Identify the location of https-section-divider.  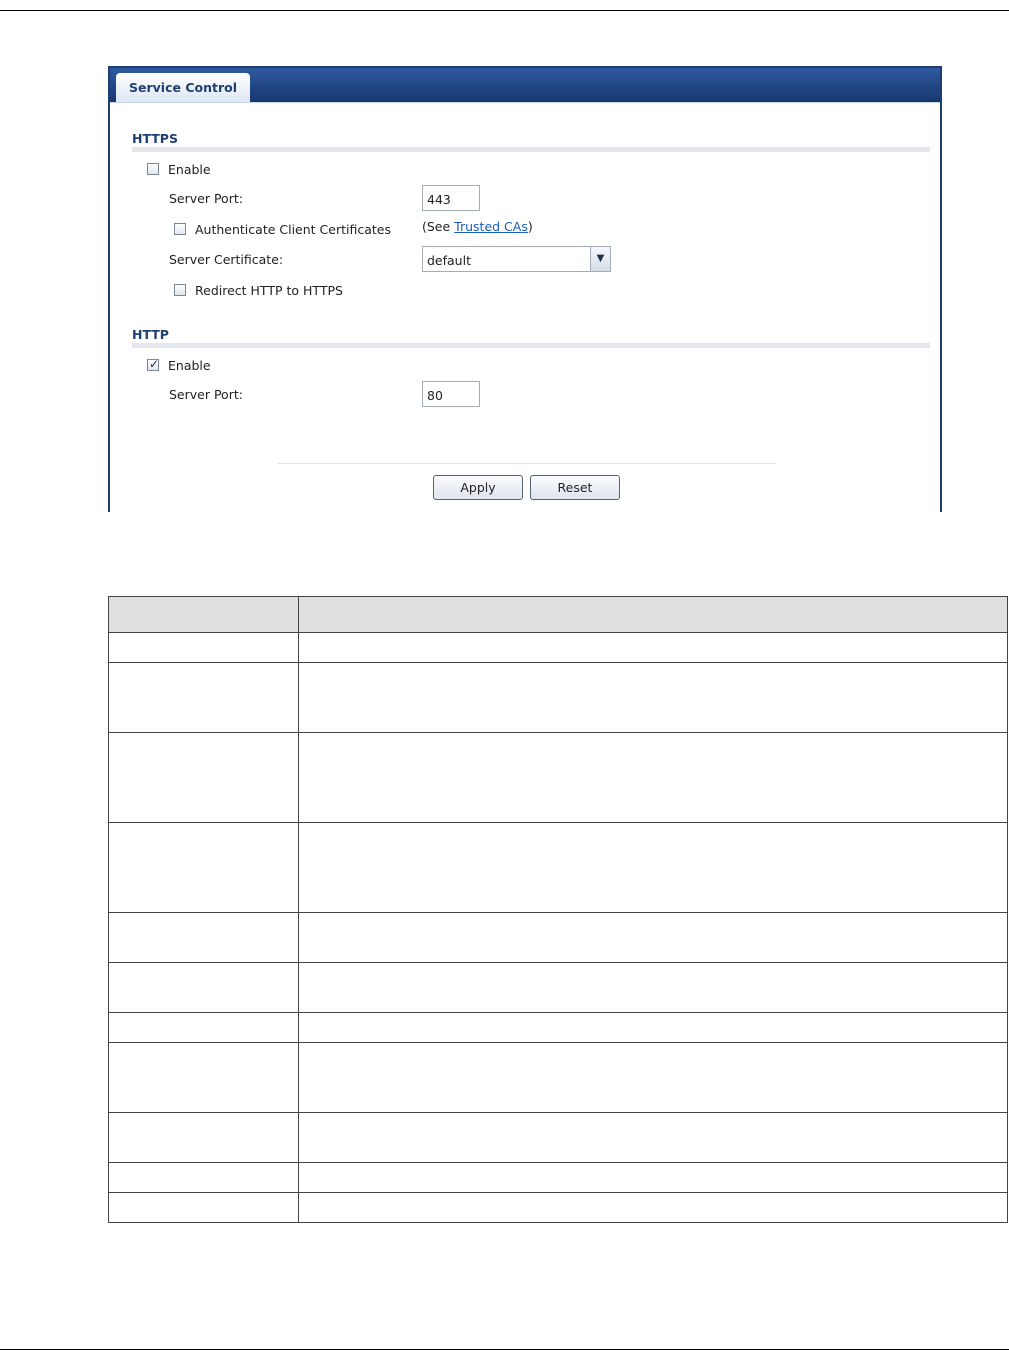
(531, 149).